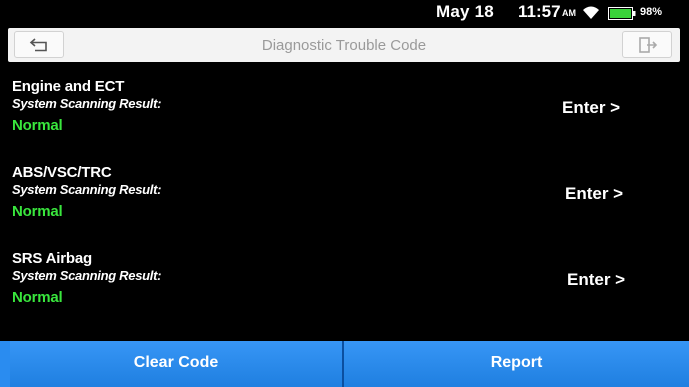  What do you see at coordinates (622, 13) in the screenshot?
I see `battery-icon` at bounding box center [622, 13].